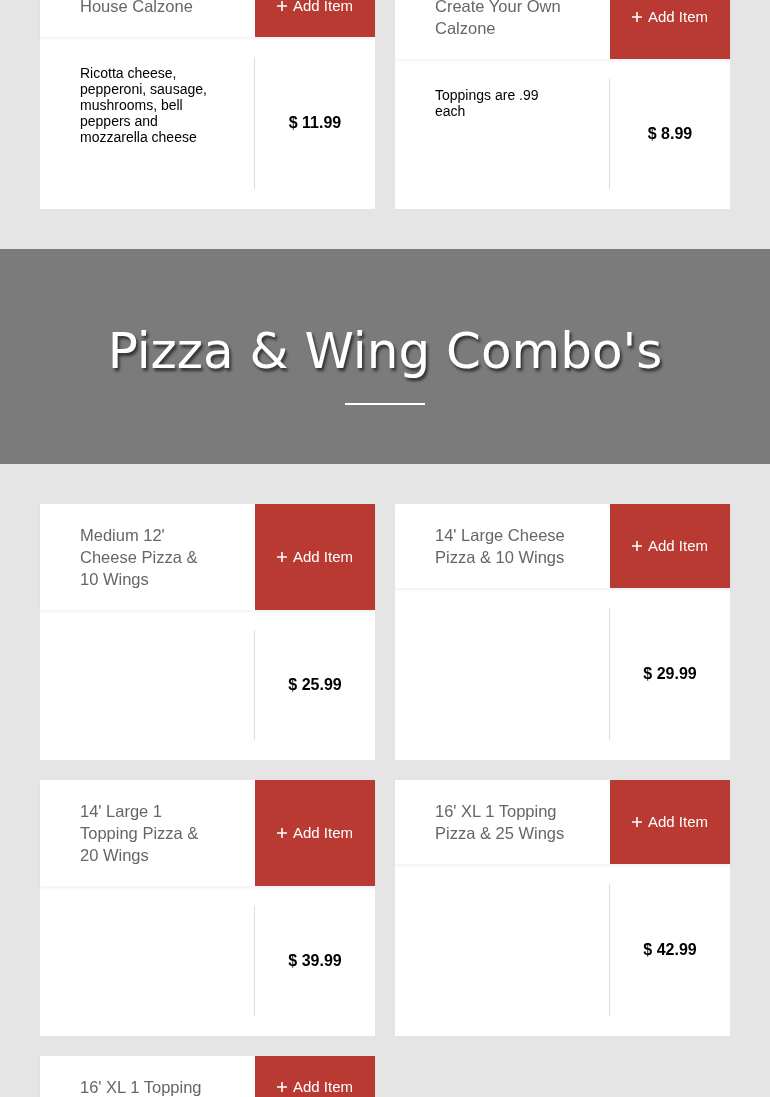 The width and height of the screenshot is (770, 1097). Describe the element at coordinates (500, 822) in the screenshot. I see `item-title: 16' XL 1 Topping Pizza & 25 Wings` at that location.